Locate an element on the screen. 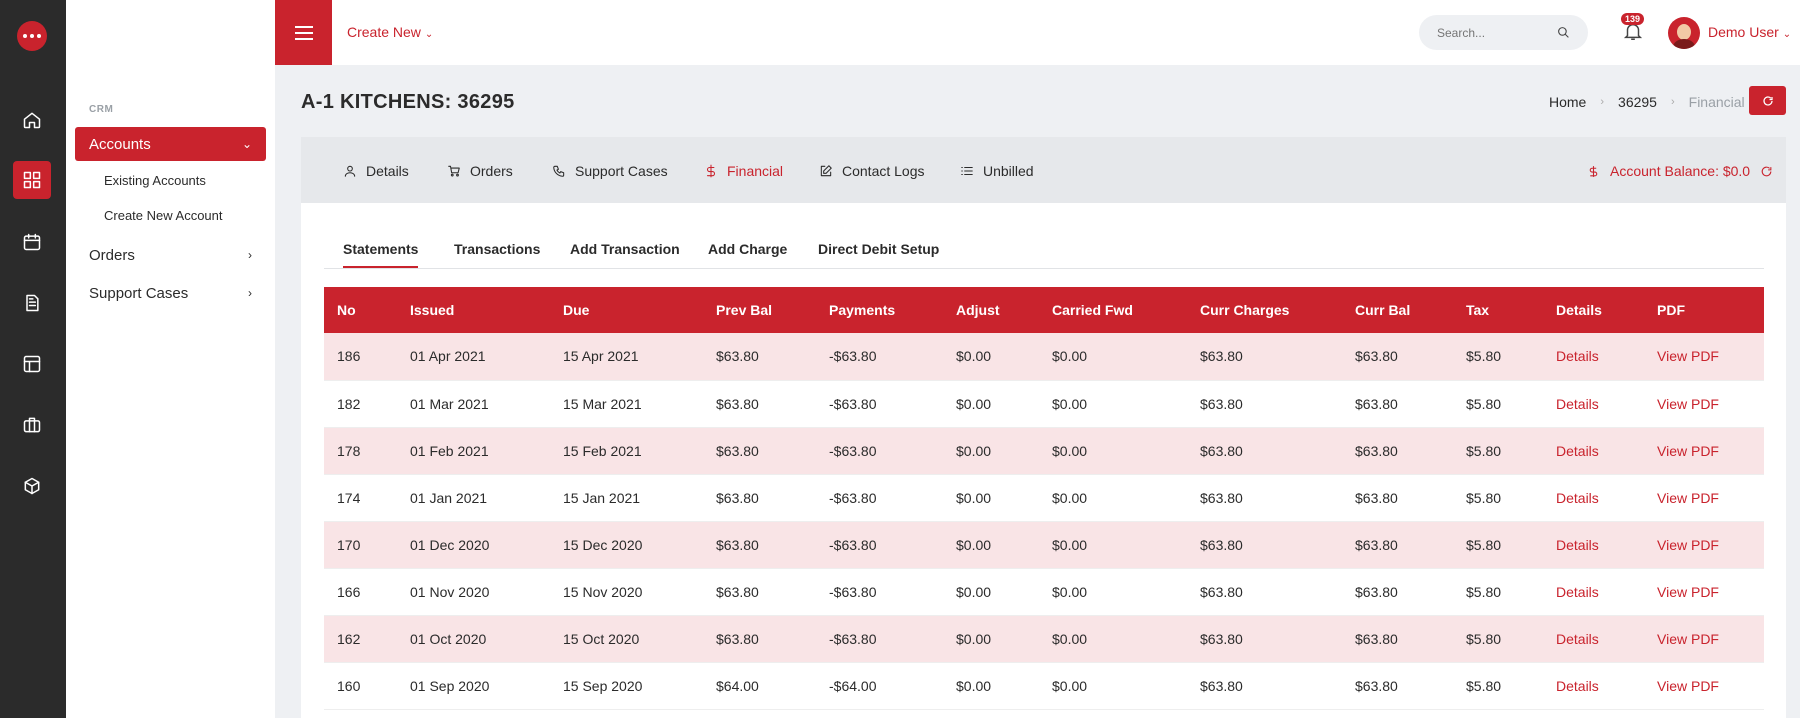  tab-label: Orders is located at coordinates (491, 171).